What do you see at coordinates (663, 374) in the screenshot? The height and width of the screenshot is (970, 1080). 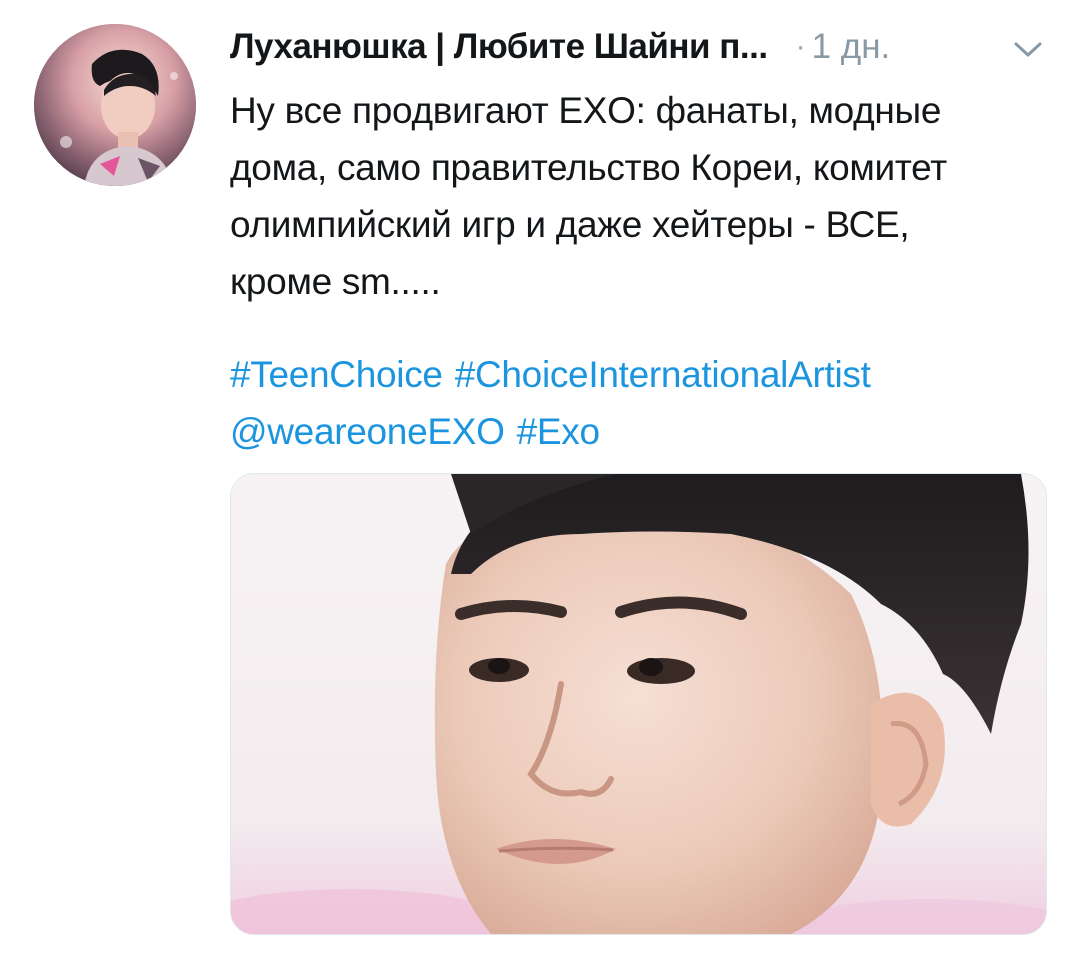 I see `hashtag-link: #ChoiceInternationalArtist` at bounding box center [663, 374].